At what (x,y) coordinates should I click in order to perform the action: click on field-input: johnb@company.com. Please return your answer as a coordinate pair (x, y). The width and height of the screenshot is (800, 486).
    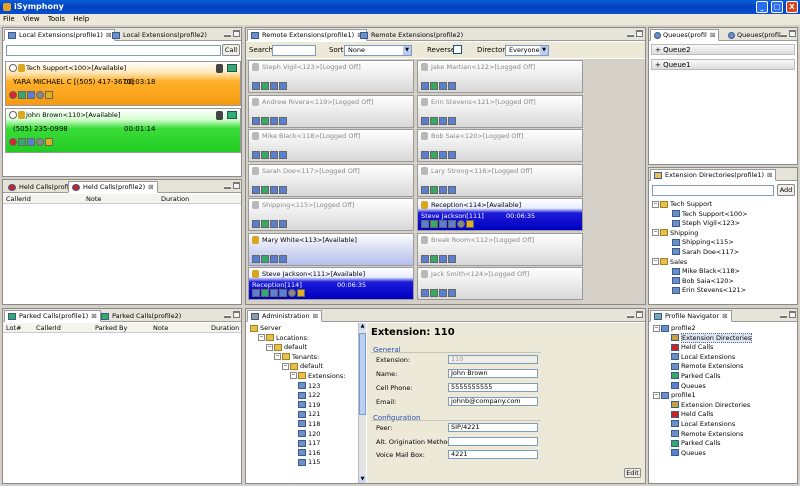
    Looking at the image, I should click on (493, 401).